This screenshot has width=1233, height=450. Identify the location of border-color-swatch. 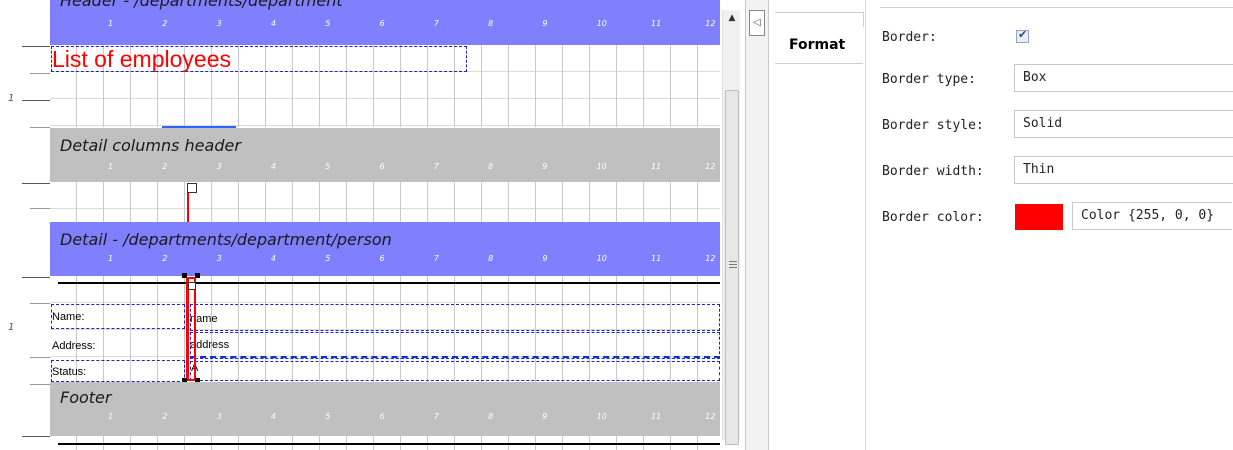
(1039, 217).